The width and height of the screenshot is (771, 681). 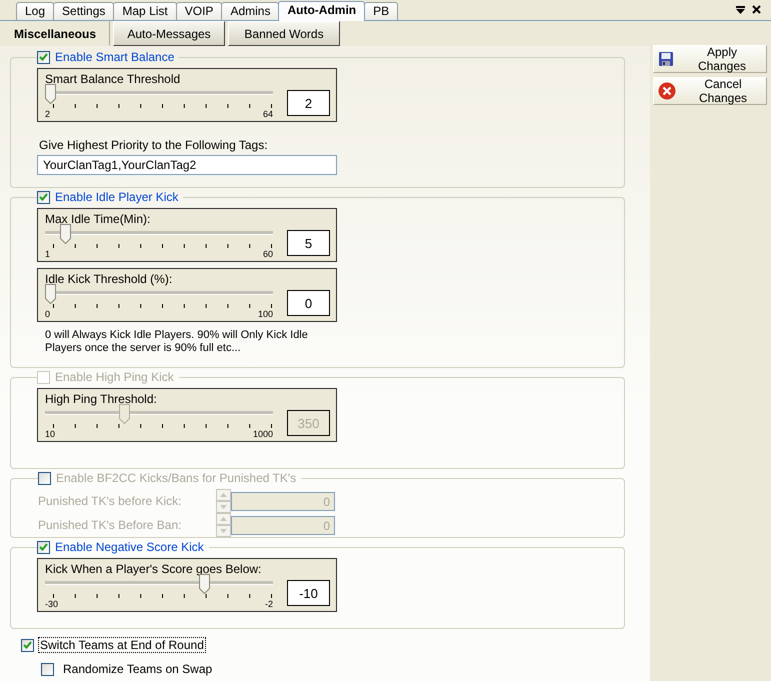 I want to click on spin-label: Punished TK's Before Ban:, so click(x=110, y=525).